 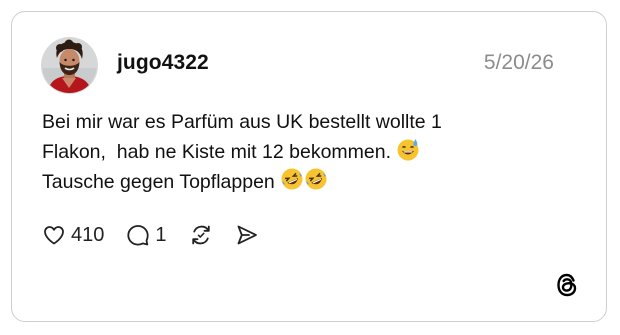 What do you see at coordinates (54, 235) in the screenshot?
I see `heart-icon` at bounding box center [54, 235].